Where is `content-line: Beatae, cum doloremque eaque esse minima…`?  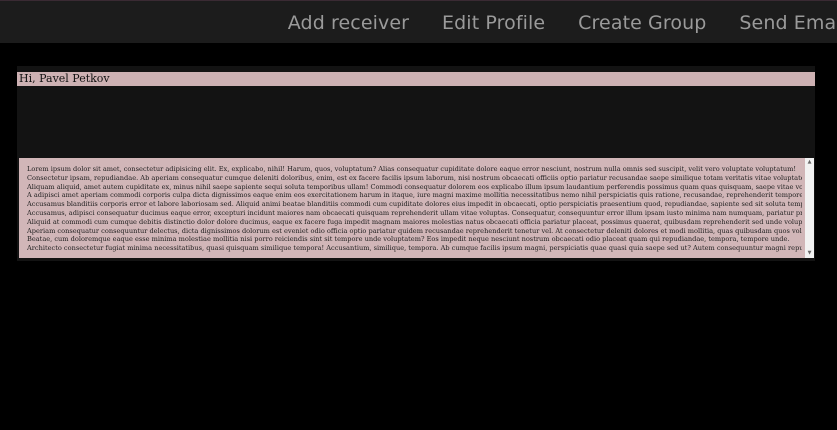 content-line: Beatae, cum doloremque eaque esse minima… is located at coordinates (408, 239).